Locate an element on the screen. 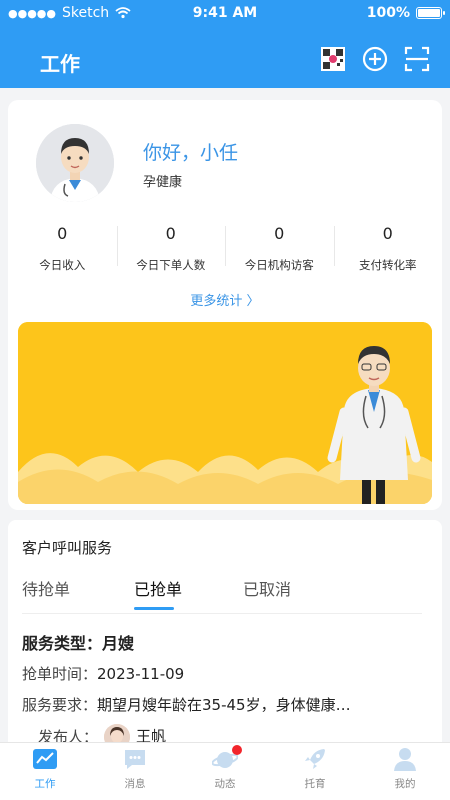 This screenshot has width=450, height=800. service-type-value: 月嫂 is located at coordinates (118, 643).